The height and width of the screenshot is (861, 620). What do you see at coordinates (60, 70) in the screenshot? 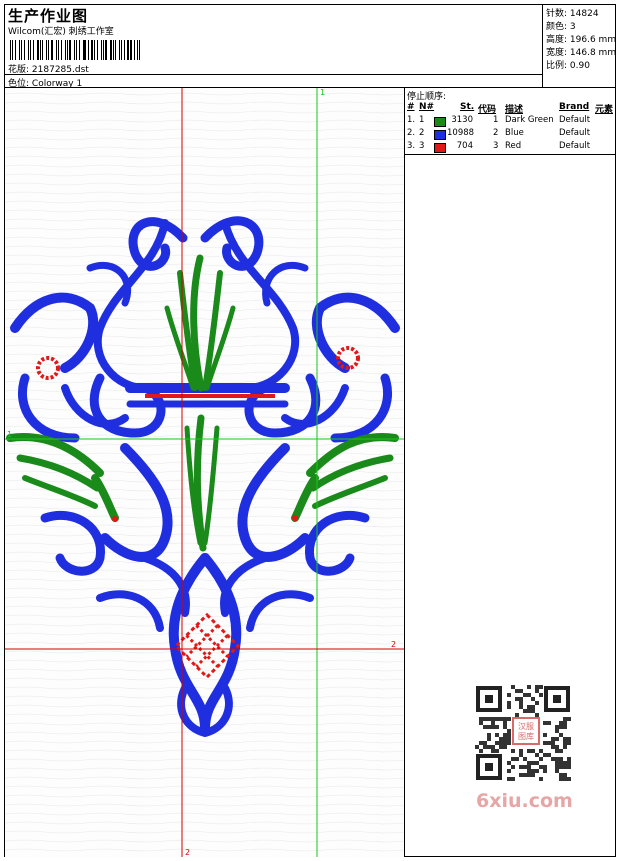
I see `fabric-value: 2187285.dst` at bounding box center [60, 70].